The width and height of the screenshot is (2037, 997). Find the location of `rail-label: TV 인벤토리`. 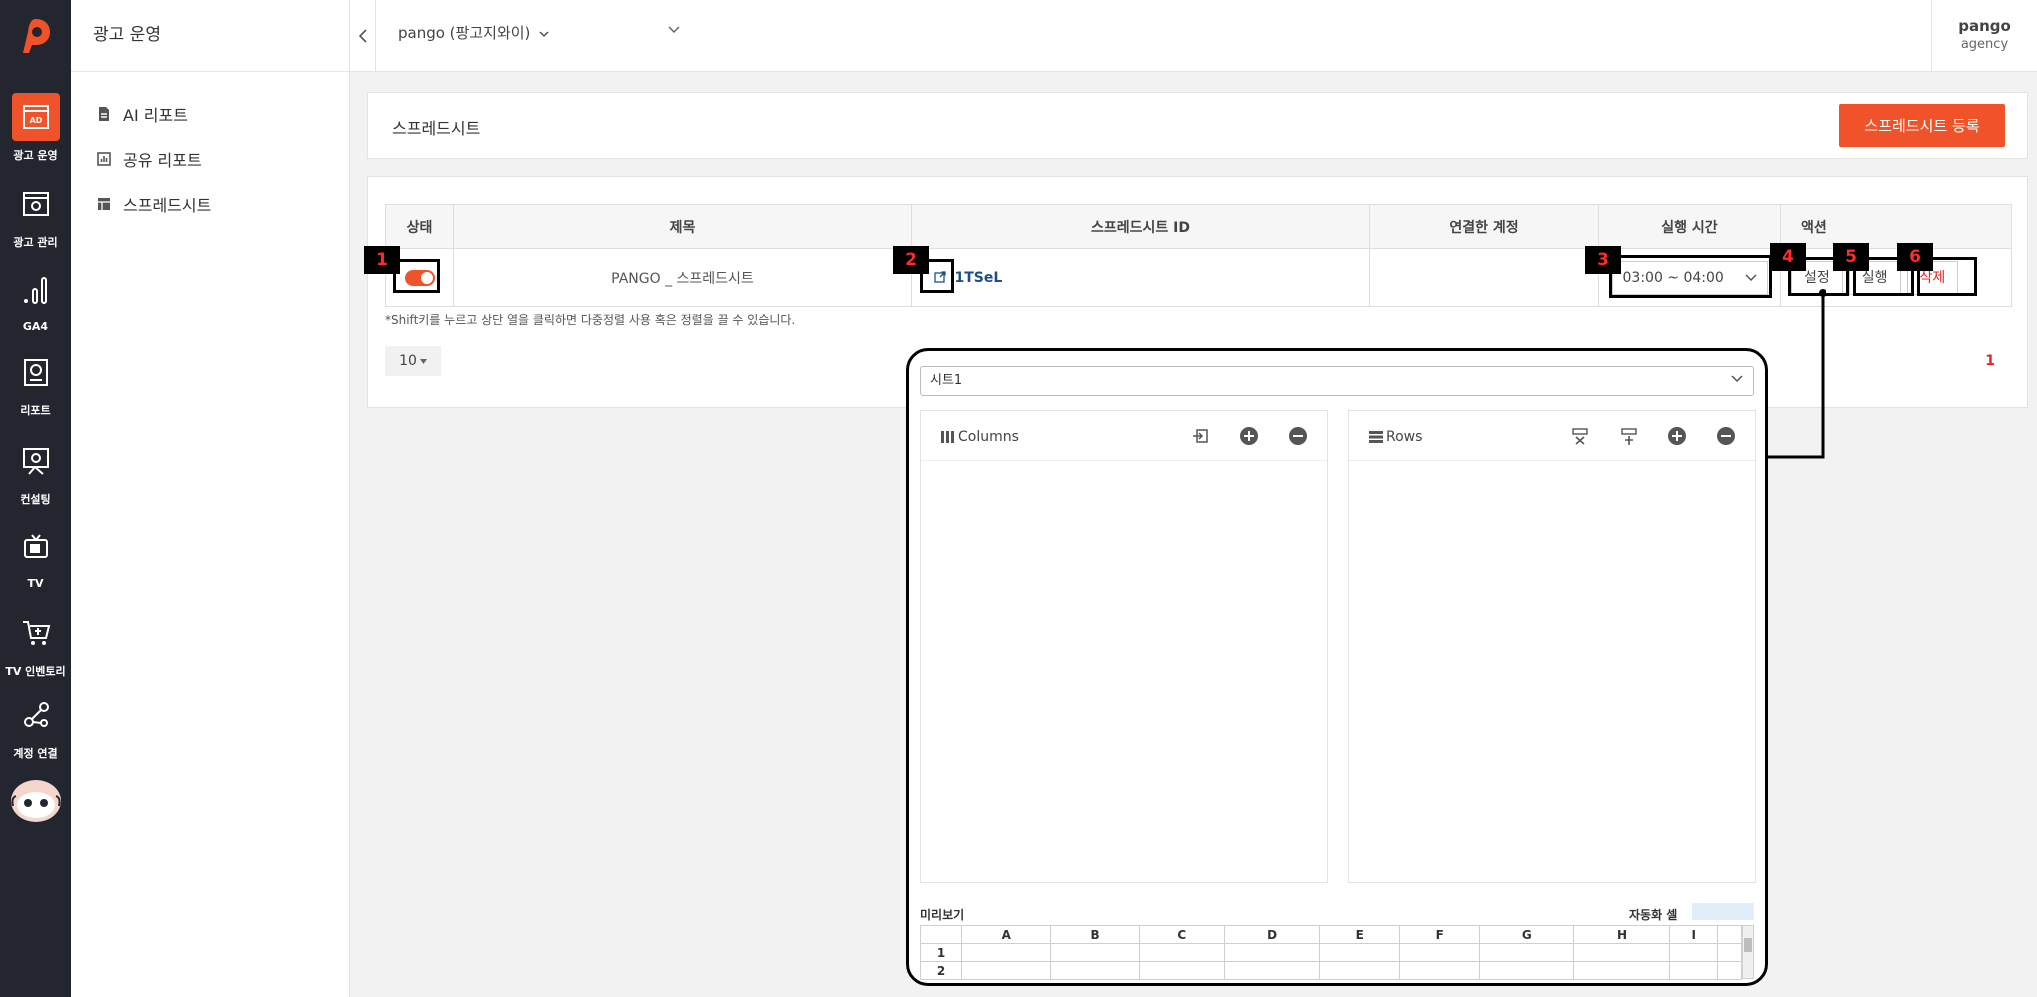

rail-label: TV 인벤토리 is located at coordinates (35, 671).